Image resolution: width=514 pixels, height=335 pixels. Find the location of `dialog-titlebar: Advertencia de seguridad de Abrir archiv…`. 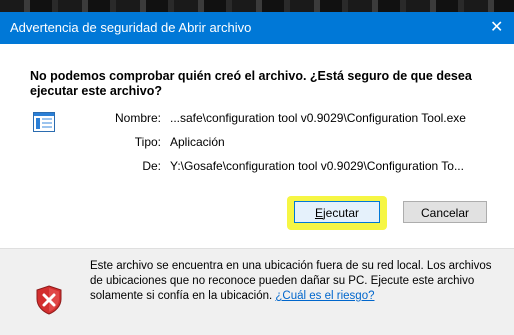

dialog-titlebar: Advertencia de seguridad de Abrir archiv… is located at coordinates (257, 28).